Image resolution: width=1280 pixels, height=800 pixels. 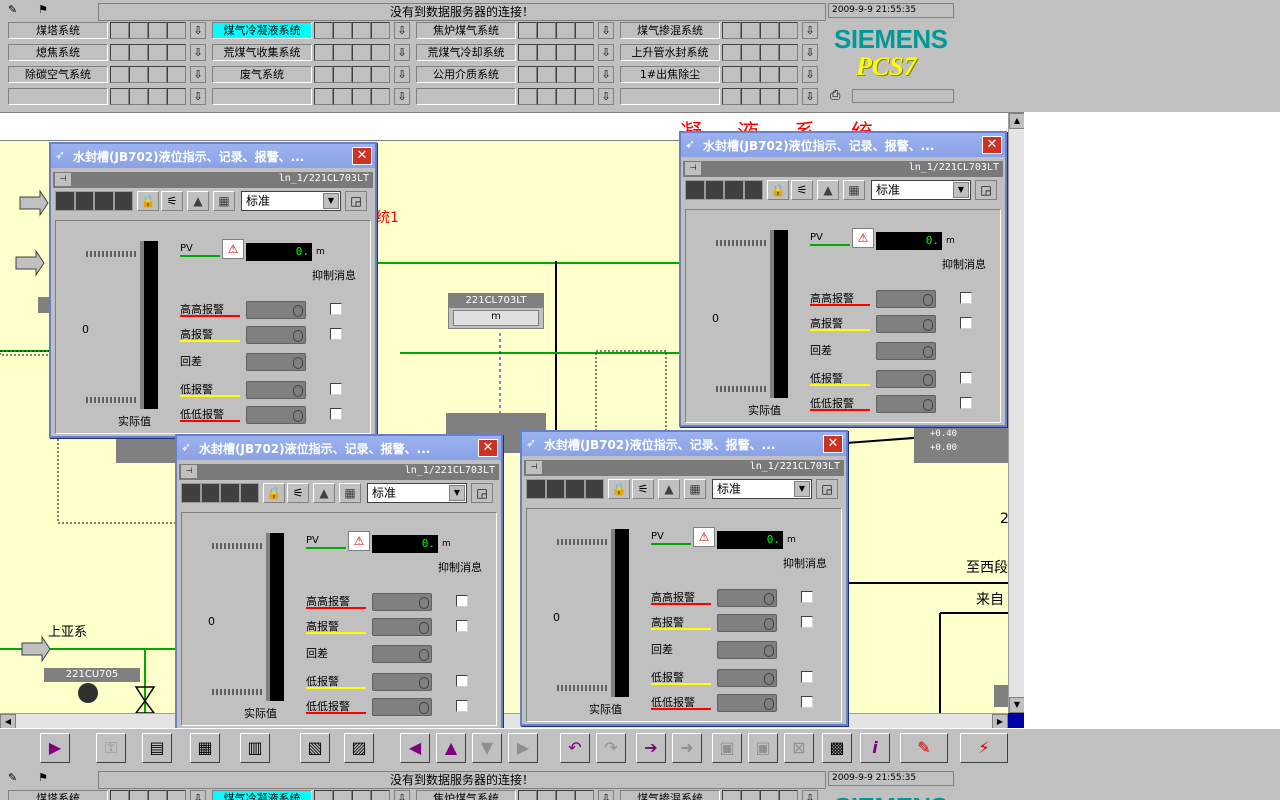 I want to click on area-label: 荒煤气收集系统, so click(x=262, y=52).